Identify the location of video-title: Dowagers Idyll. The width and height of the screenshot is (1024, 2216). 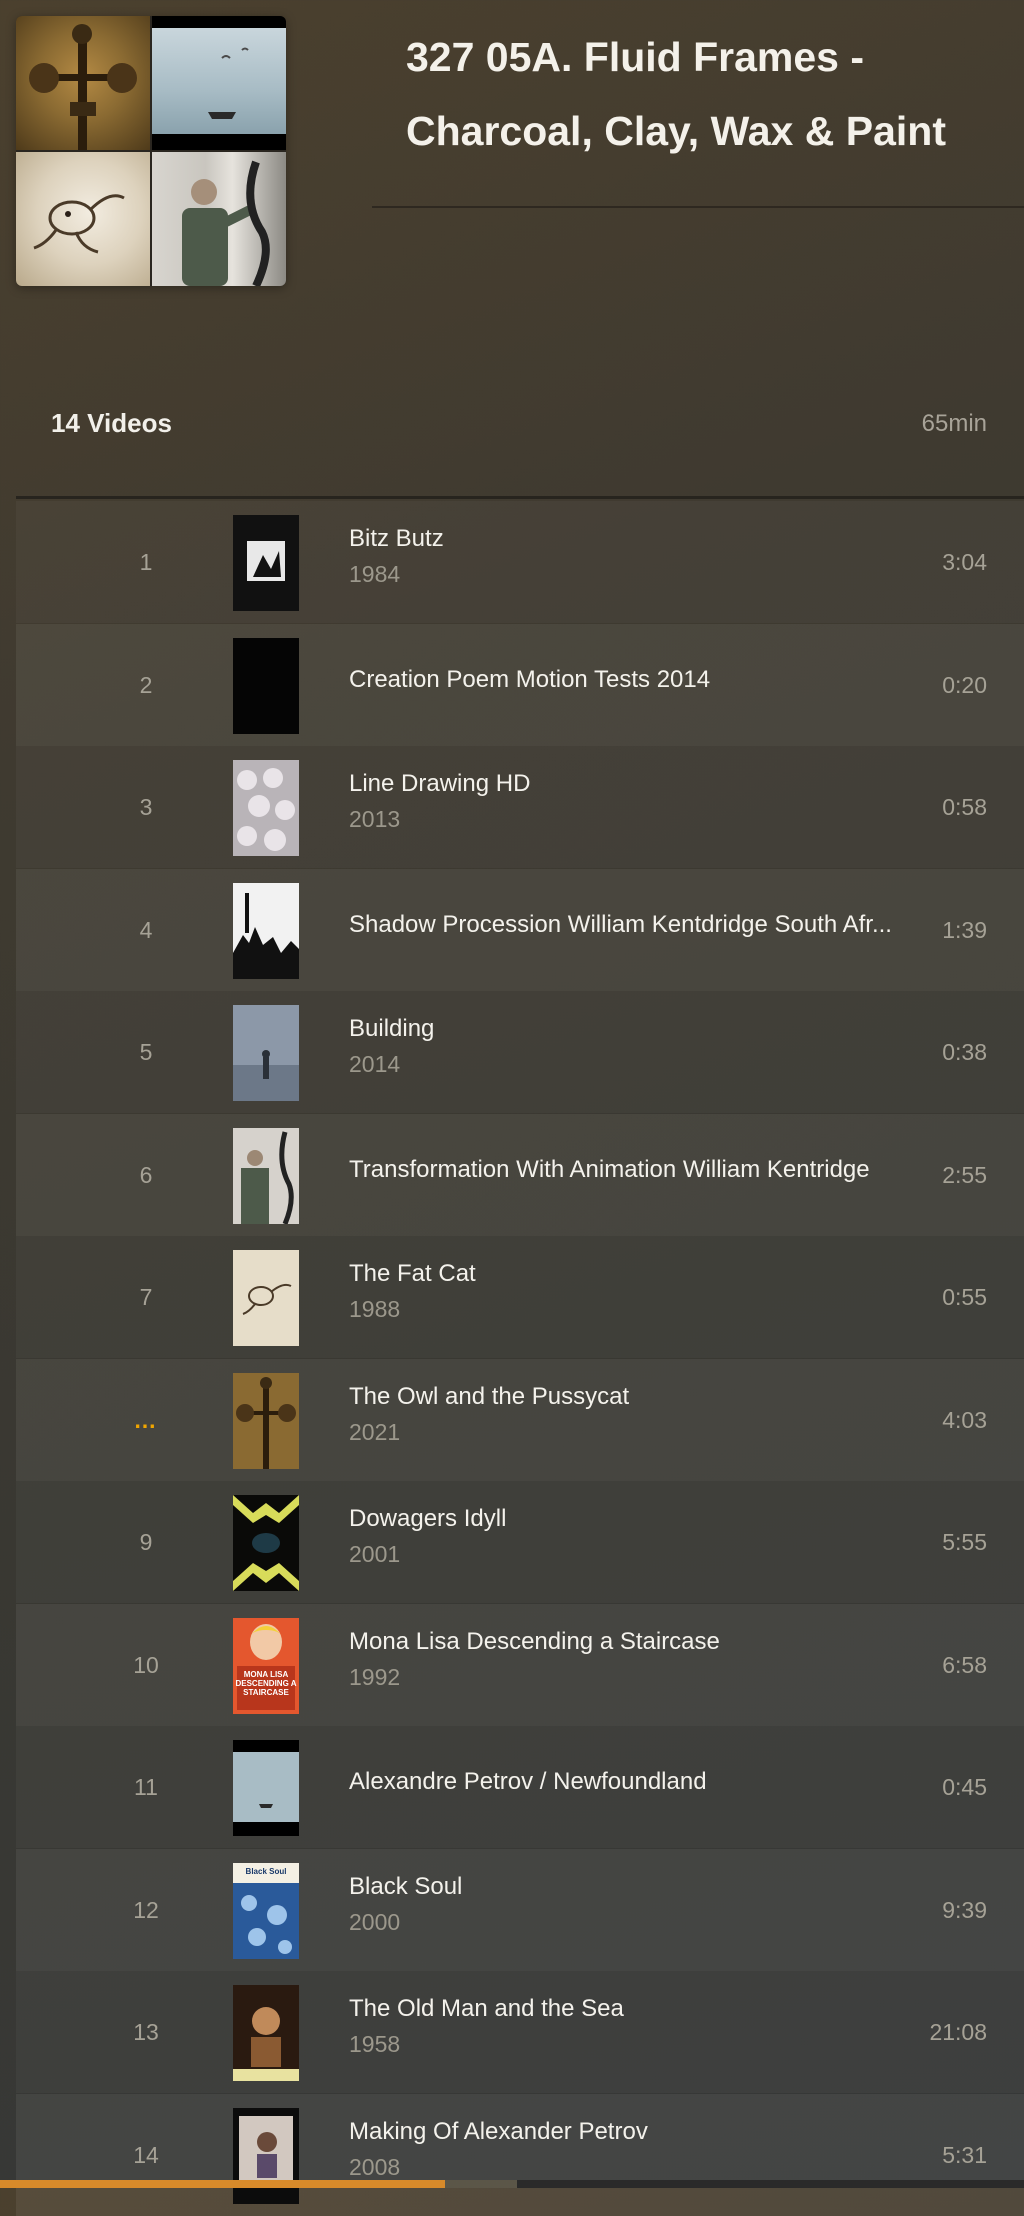
(639, 1519).